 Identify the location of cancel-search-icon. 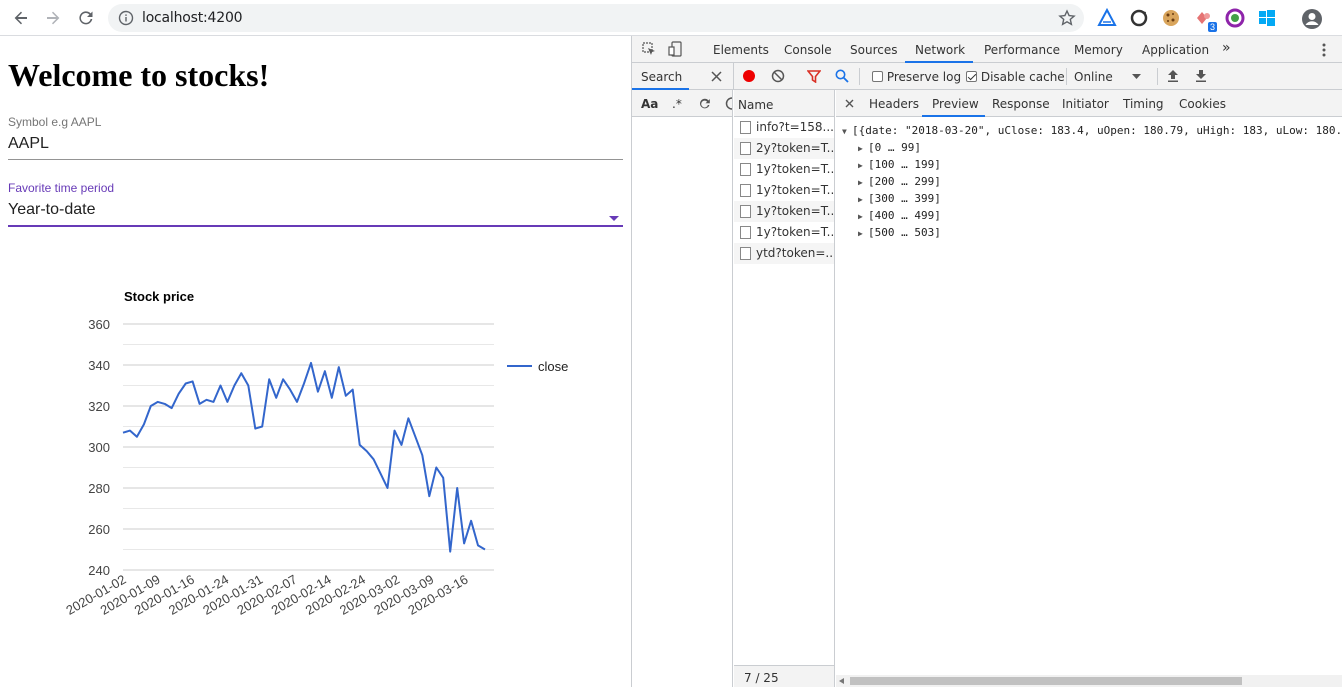
(729, 103).